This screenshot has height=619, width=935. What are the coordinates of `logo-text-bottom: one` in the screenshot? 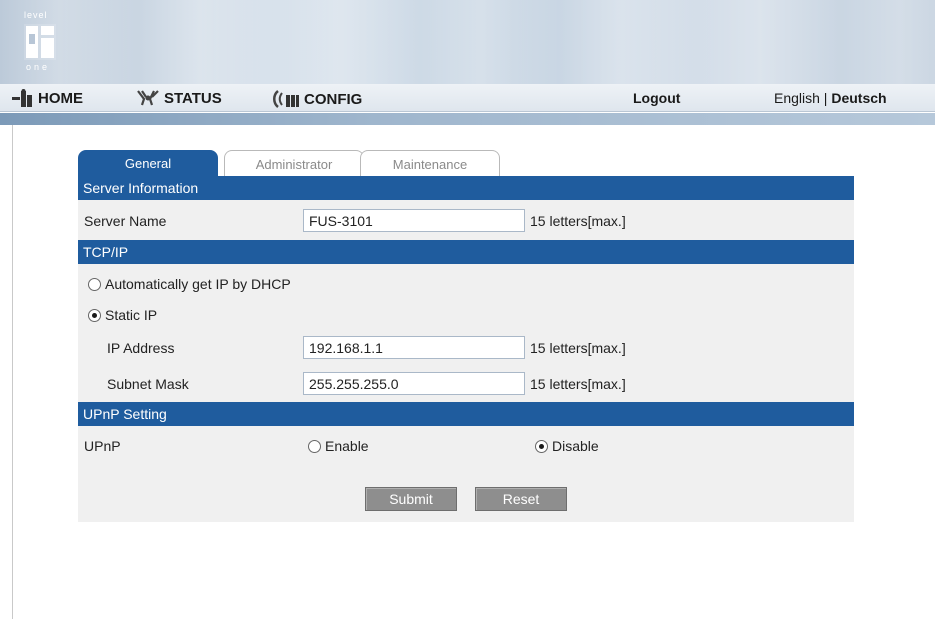 It's located at (38, 67).